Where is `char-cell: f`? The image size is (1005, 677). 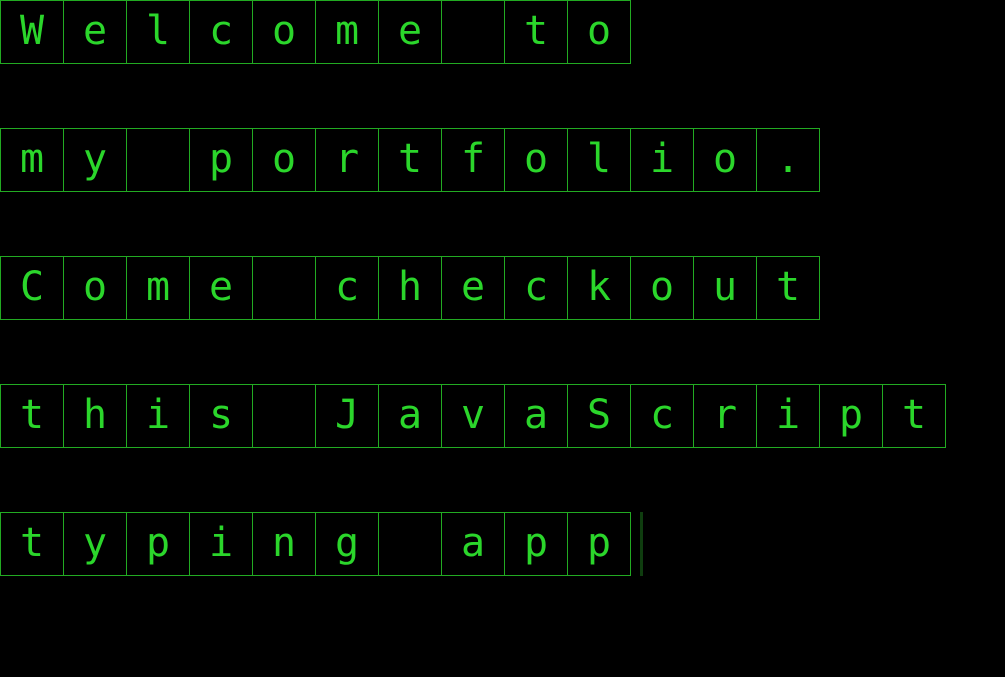
char-cell: f is located at coordinates (473, 160).